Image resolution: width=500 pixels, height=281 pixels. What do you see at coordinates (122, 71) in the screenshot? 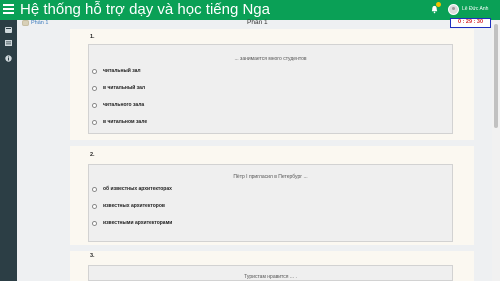
I see `answer-label: читальный зал` at bounding box center [122, 71].